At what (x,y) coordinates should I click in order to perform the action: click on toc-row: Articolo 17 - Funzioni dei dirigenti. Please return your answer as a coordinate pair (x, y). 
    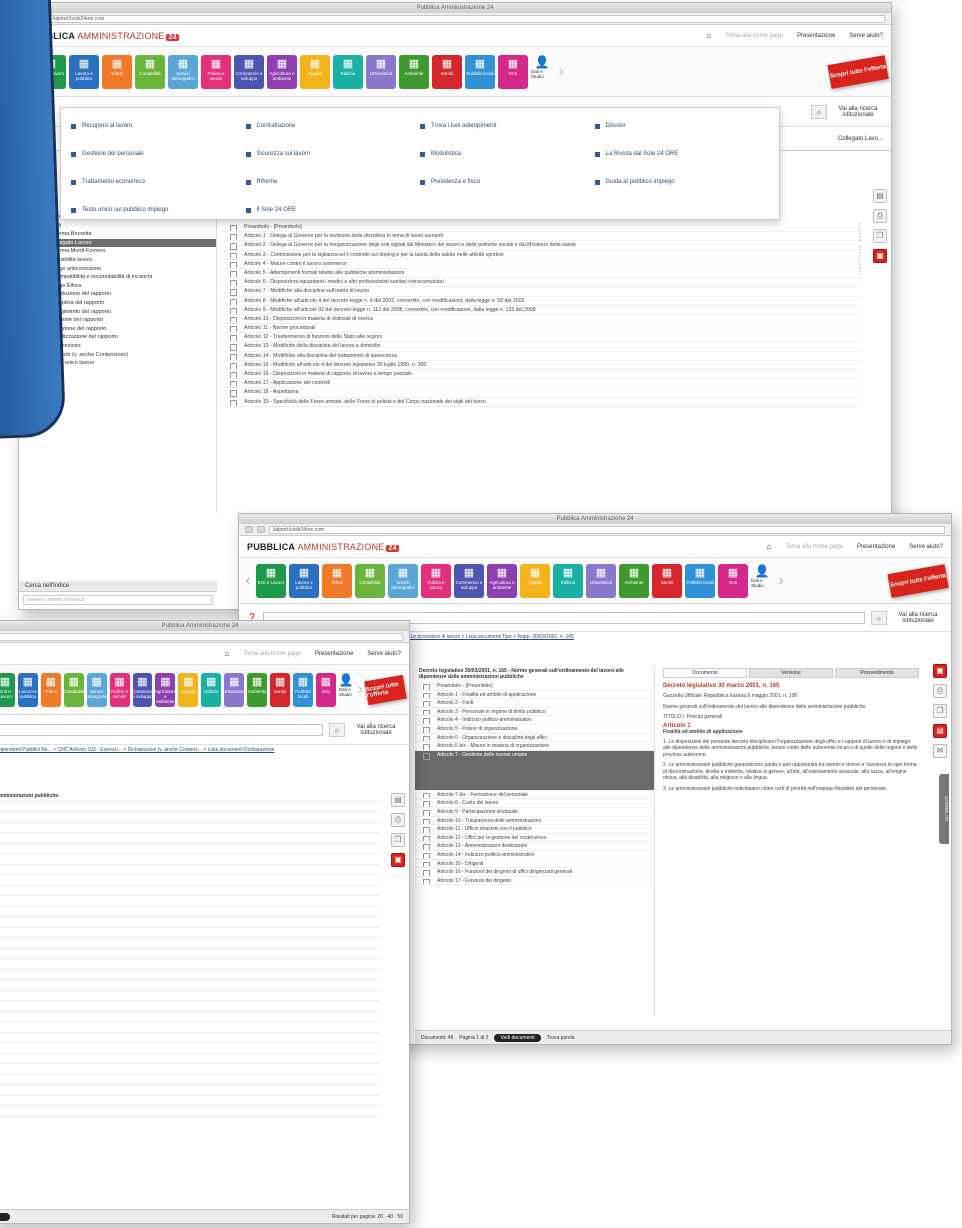
    Looking at the image, I should click on (534, 881).